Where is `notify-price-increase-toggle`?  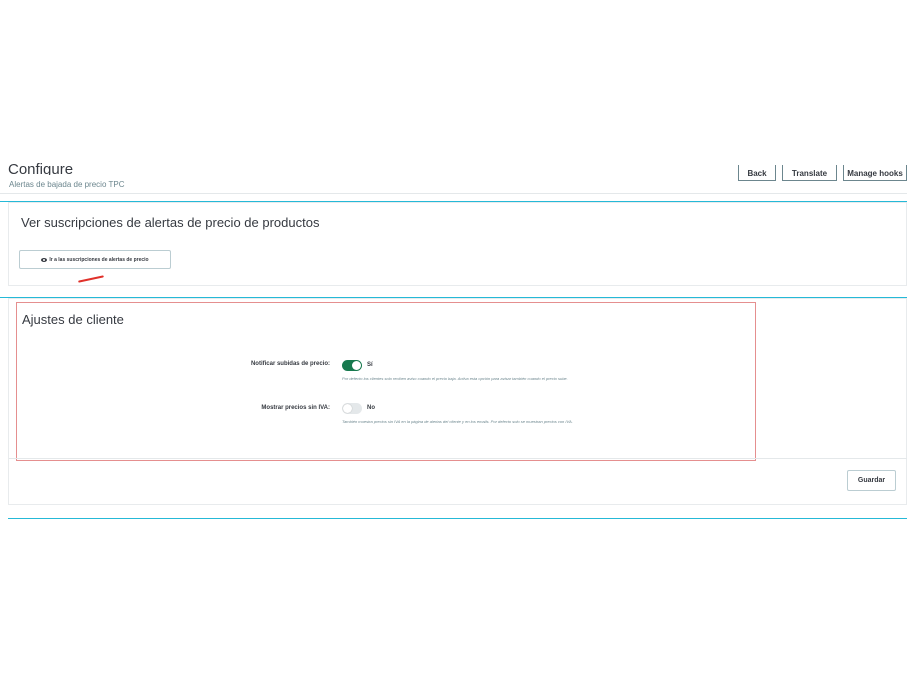 notify-price-increase-toggle is located at coordinates (352, 365).